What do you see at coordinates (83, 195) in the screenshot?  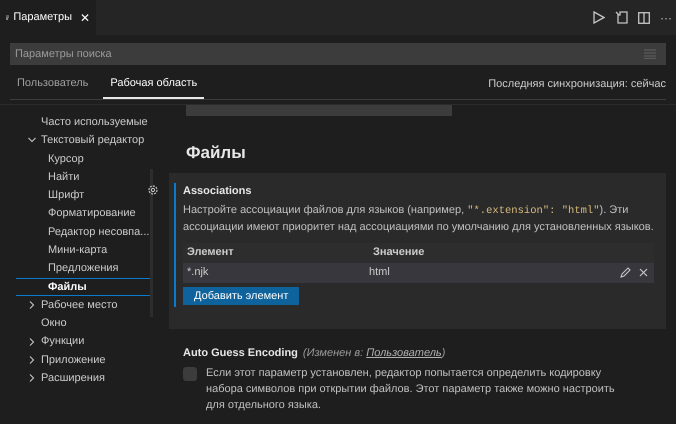 I see `tree-item: Шрифт` at bounding box center [83, 195].